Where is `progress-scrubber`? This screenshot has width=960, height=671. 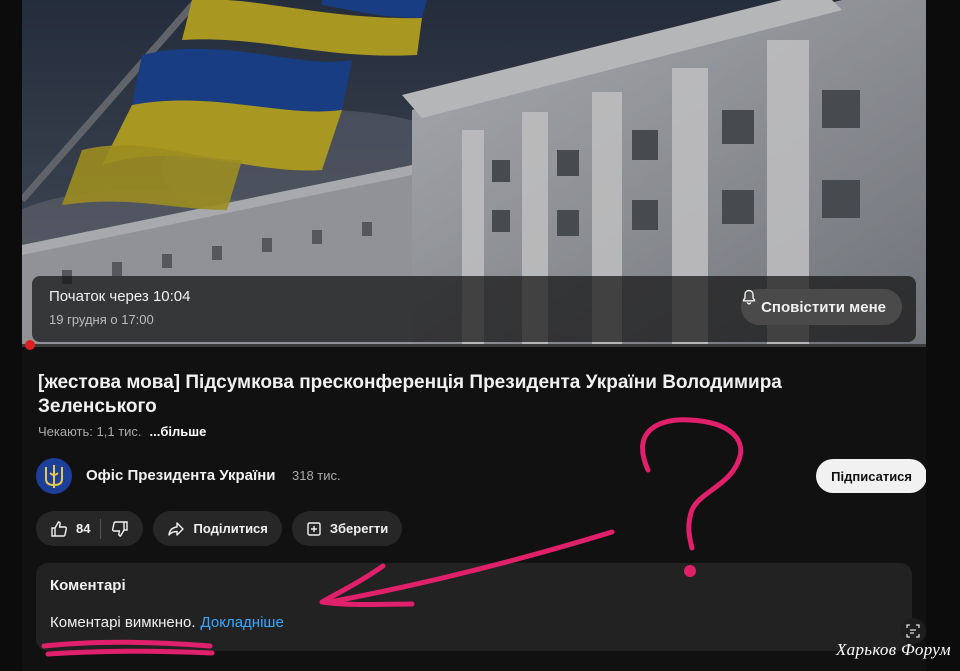
progress-scrubber is located at coordinates (30, 345).